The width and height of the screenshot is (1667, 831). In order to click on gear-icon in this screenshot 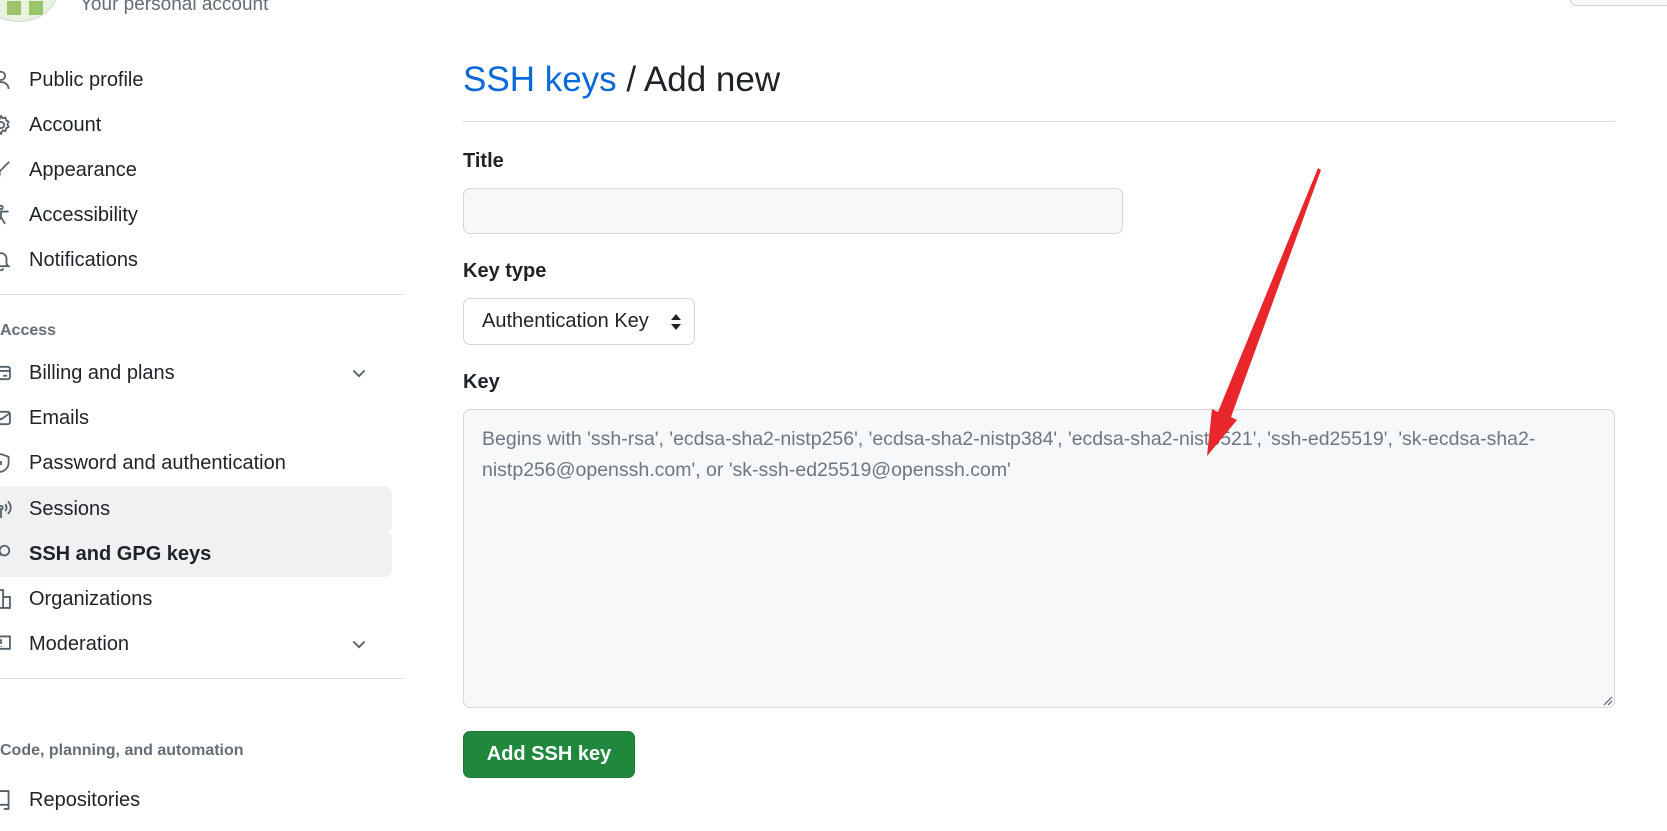, I will do `click(10, 125)`.